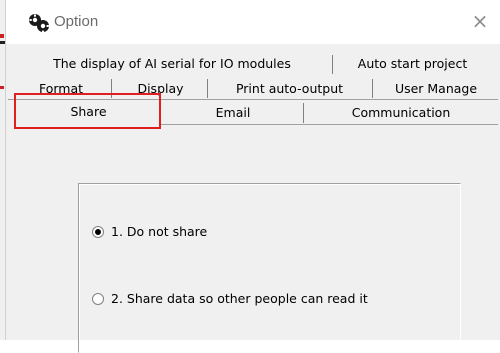 Image resolution: width=500 pixels, height=353 pixels. What do you see at coordinates (39, 23) in the screenshot?
I see `app-gear-icon` at bounding box center [39, 23].